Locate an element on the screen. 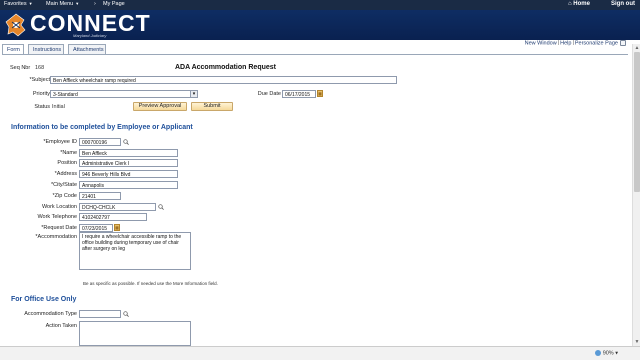 Image resolution: width=640 pixels, height=360 pixels. app-banner: CONNECT Maryland Judiciary is located at coordinates (320, 25).